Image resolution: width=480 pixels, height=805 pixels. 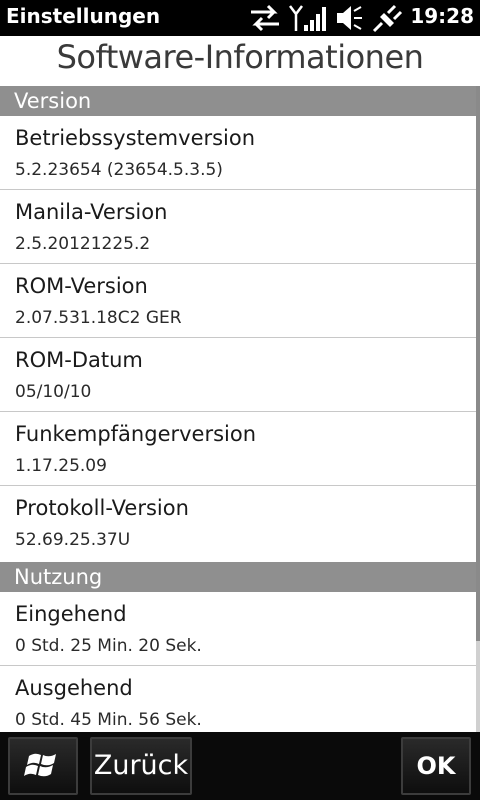 I want to click on item-label: ROM-Version, so click(x=81, y=286).